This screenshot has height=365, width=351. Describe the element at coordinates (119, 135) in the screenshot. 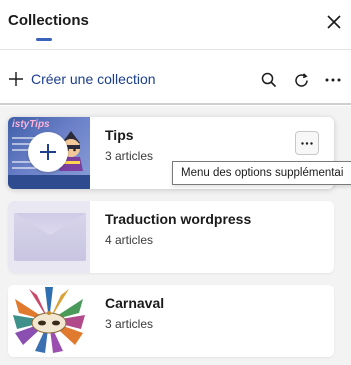

I see `collection-title: Tips` at that location.